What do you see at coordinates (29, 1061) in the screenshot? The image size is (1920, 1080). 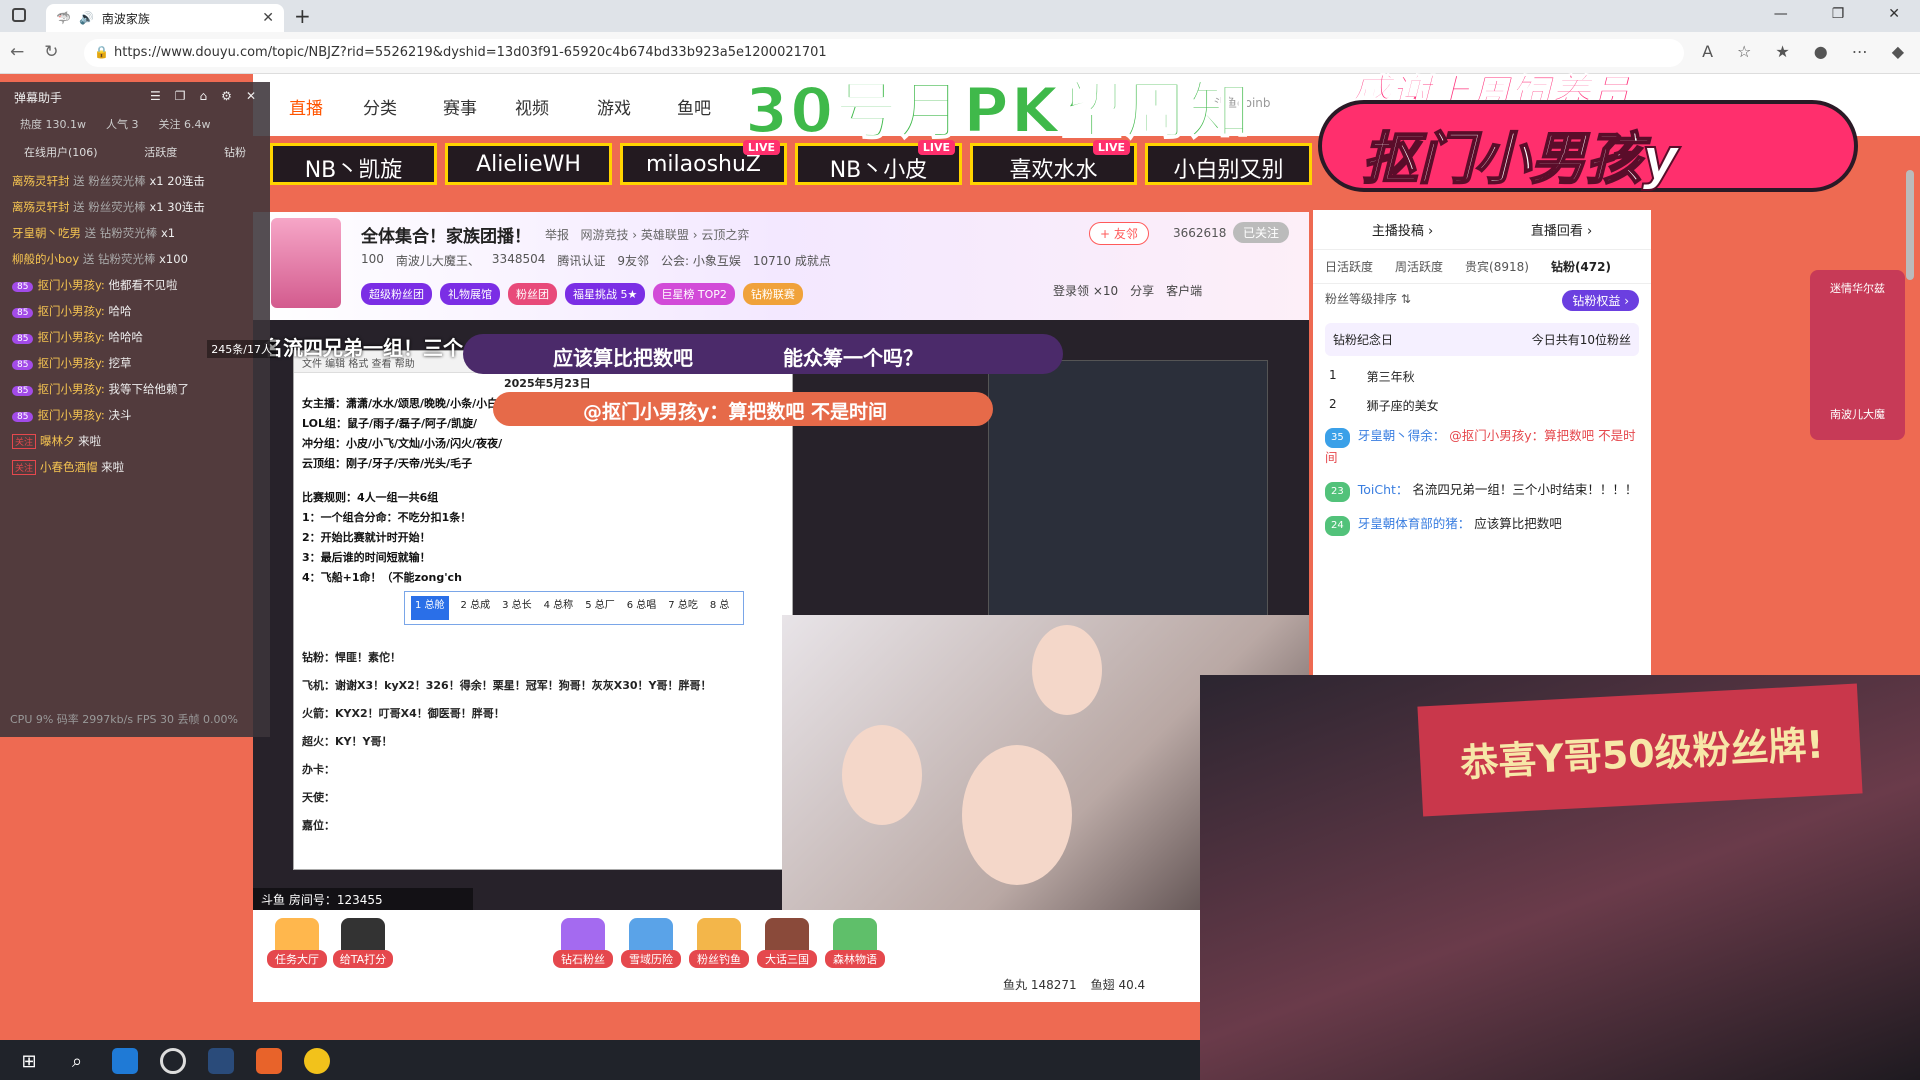 I see `windows-icon: ⊞` at bounding box center [29, 1061].